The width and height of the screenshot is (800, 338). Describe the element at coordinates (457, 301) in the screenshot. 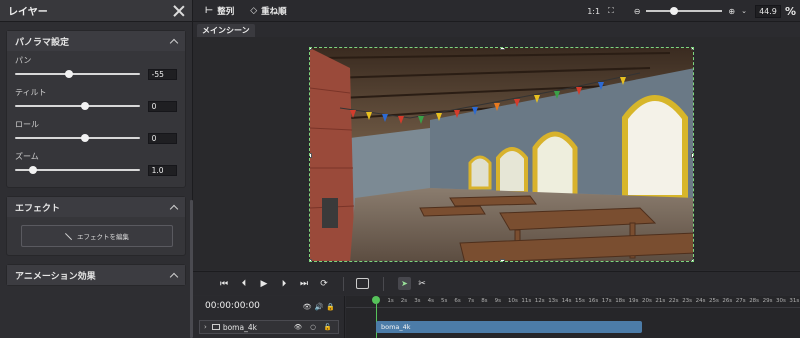

I see `ruler-tick-label: 6s` at that location.